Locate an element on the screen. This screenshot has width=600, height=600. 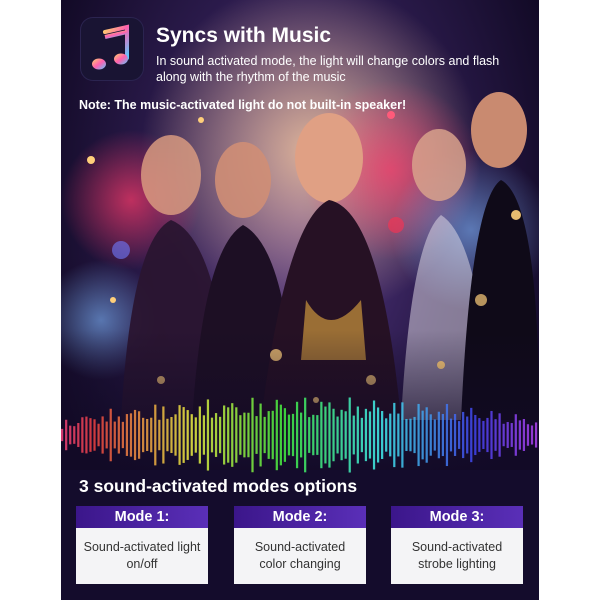
headline: Syncs with Music is located at coordinates (244, 35).